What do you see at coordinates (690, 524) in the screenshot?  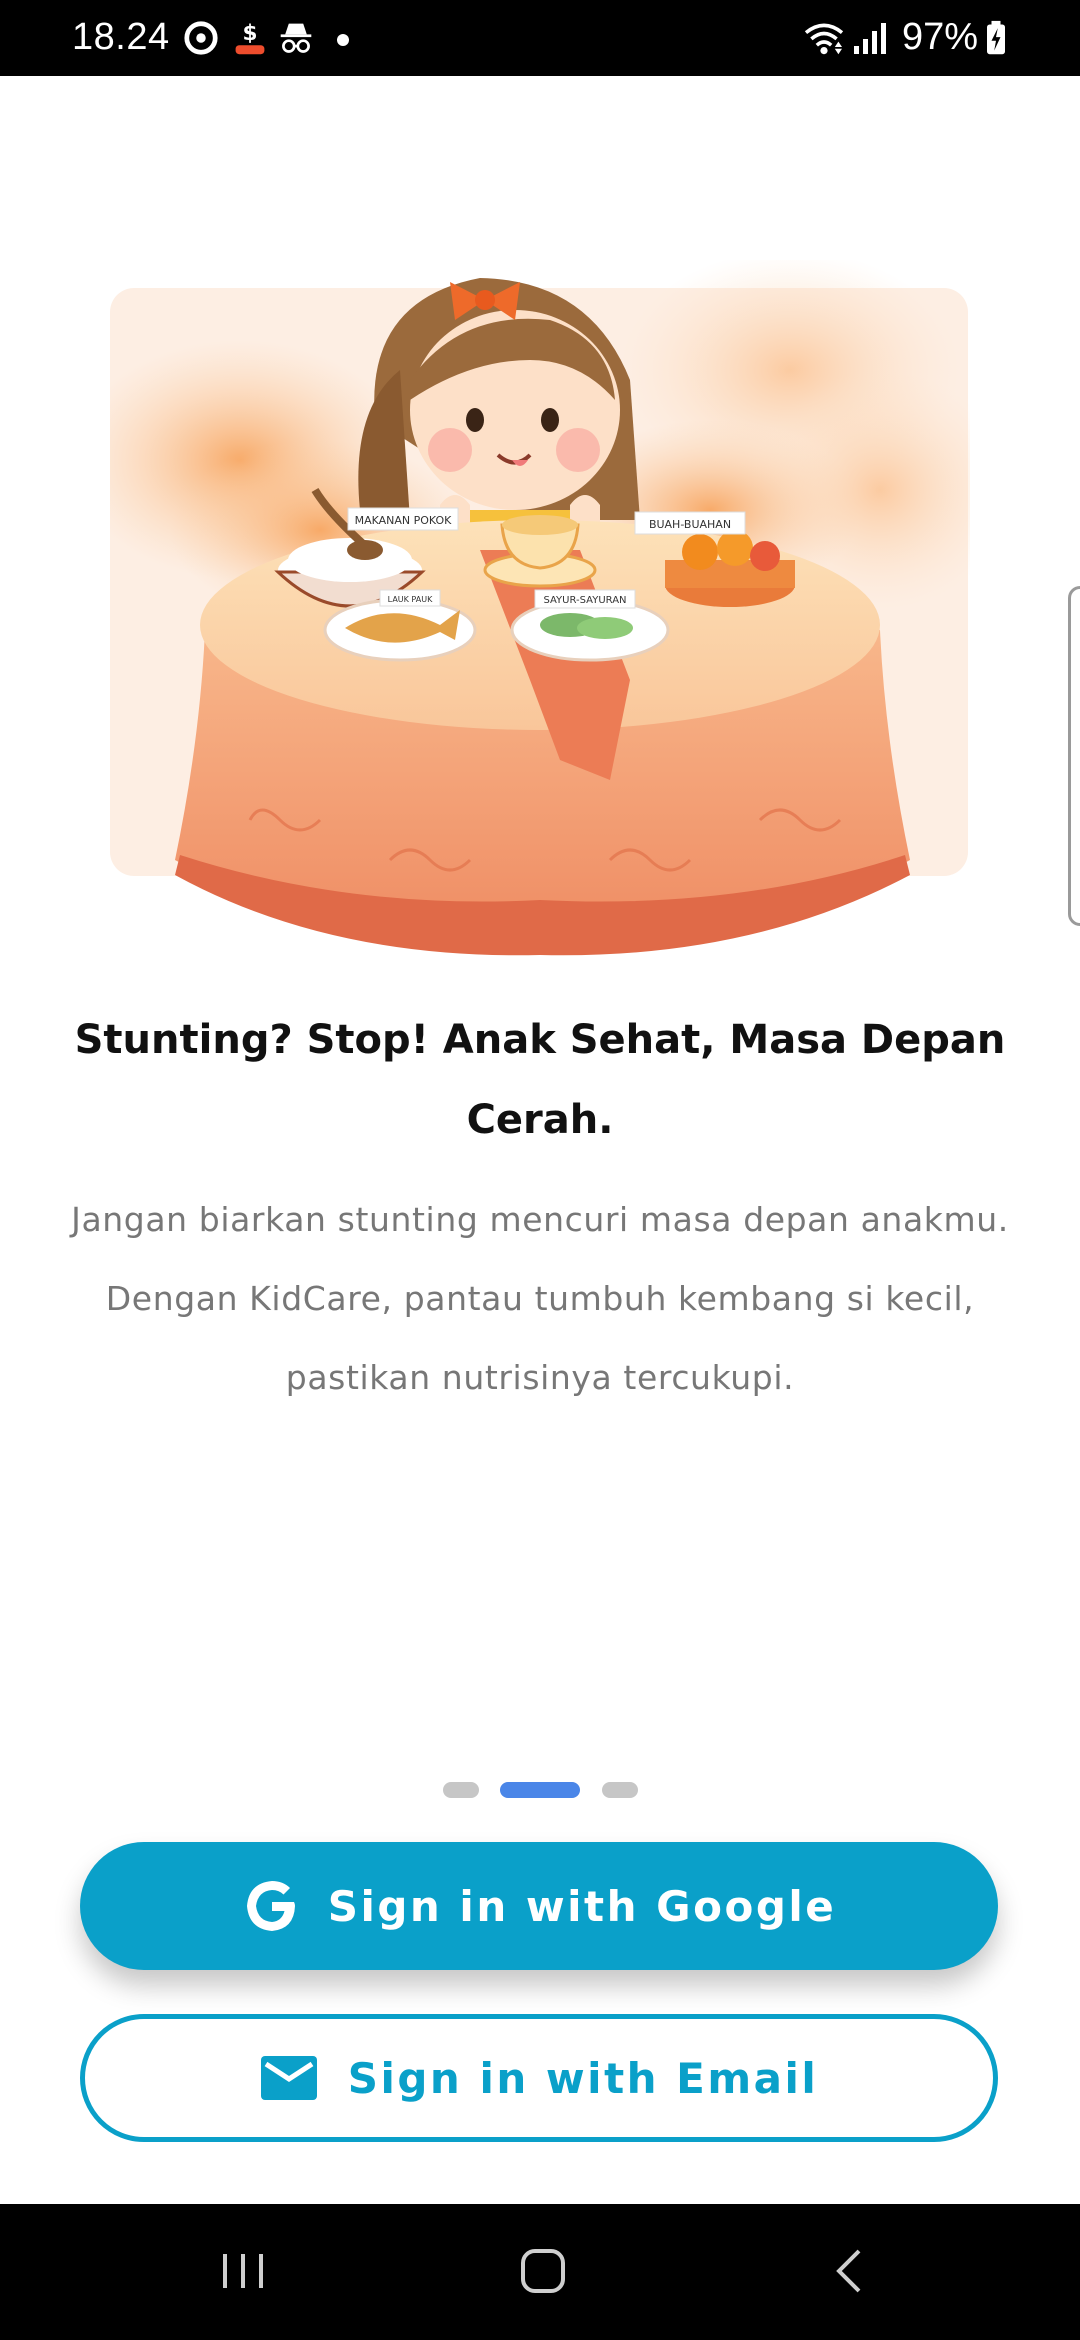 I see `svg-text: BUAH-BUAHAN` at bounding box center [690, 524].